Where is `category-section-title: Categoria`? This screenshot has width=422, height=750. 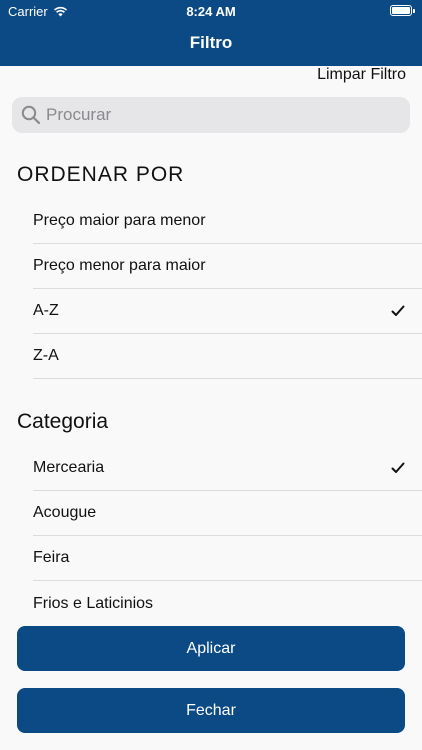 category-section-title: Categoria is located at coordinates (63, 421).